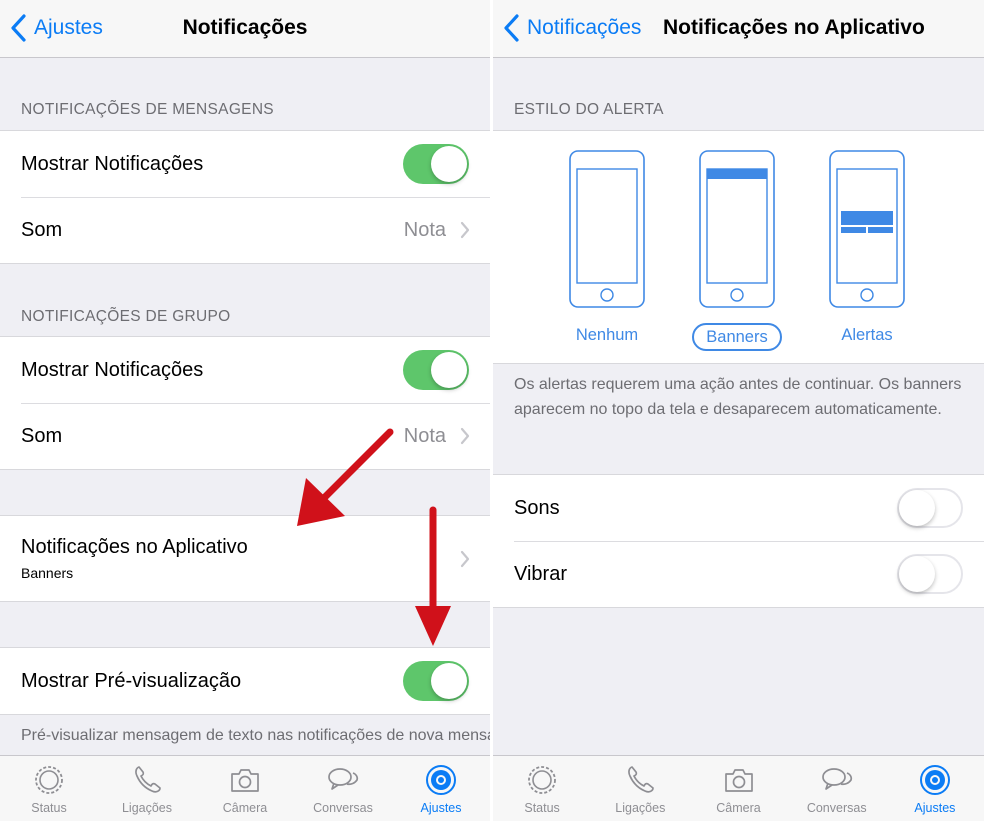 Image resolution: width=984 pixels, height=821 pixels. Describe the element at coordinates (737, 229) in the screenshot. I see `phone-banner-icon` at that location.